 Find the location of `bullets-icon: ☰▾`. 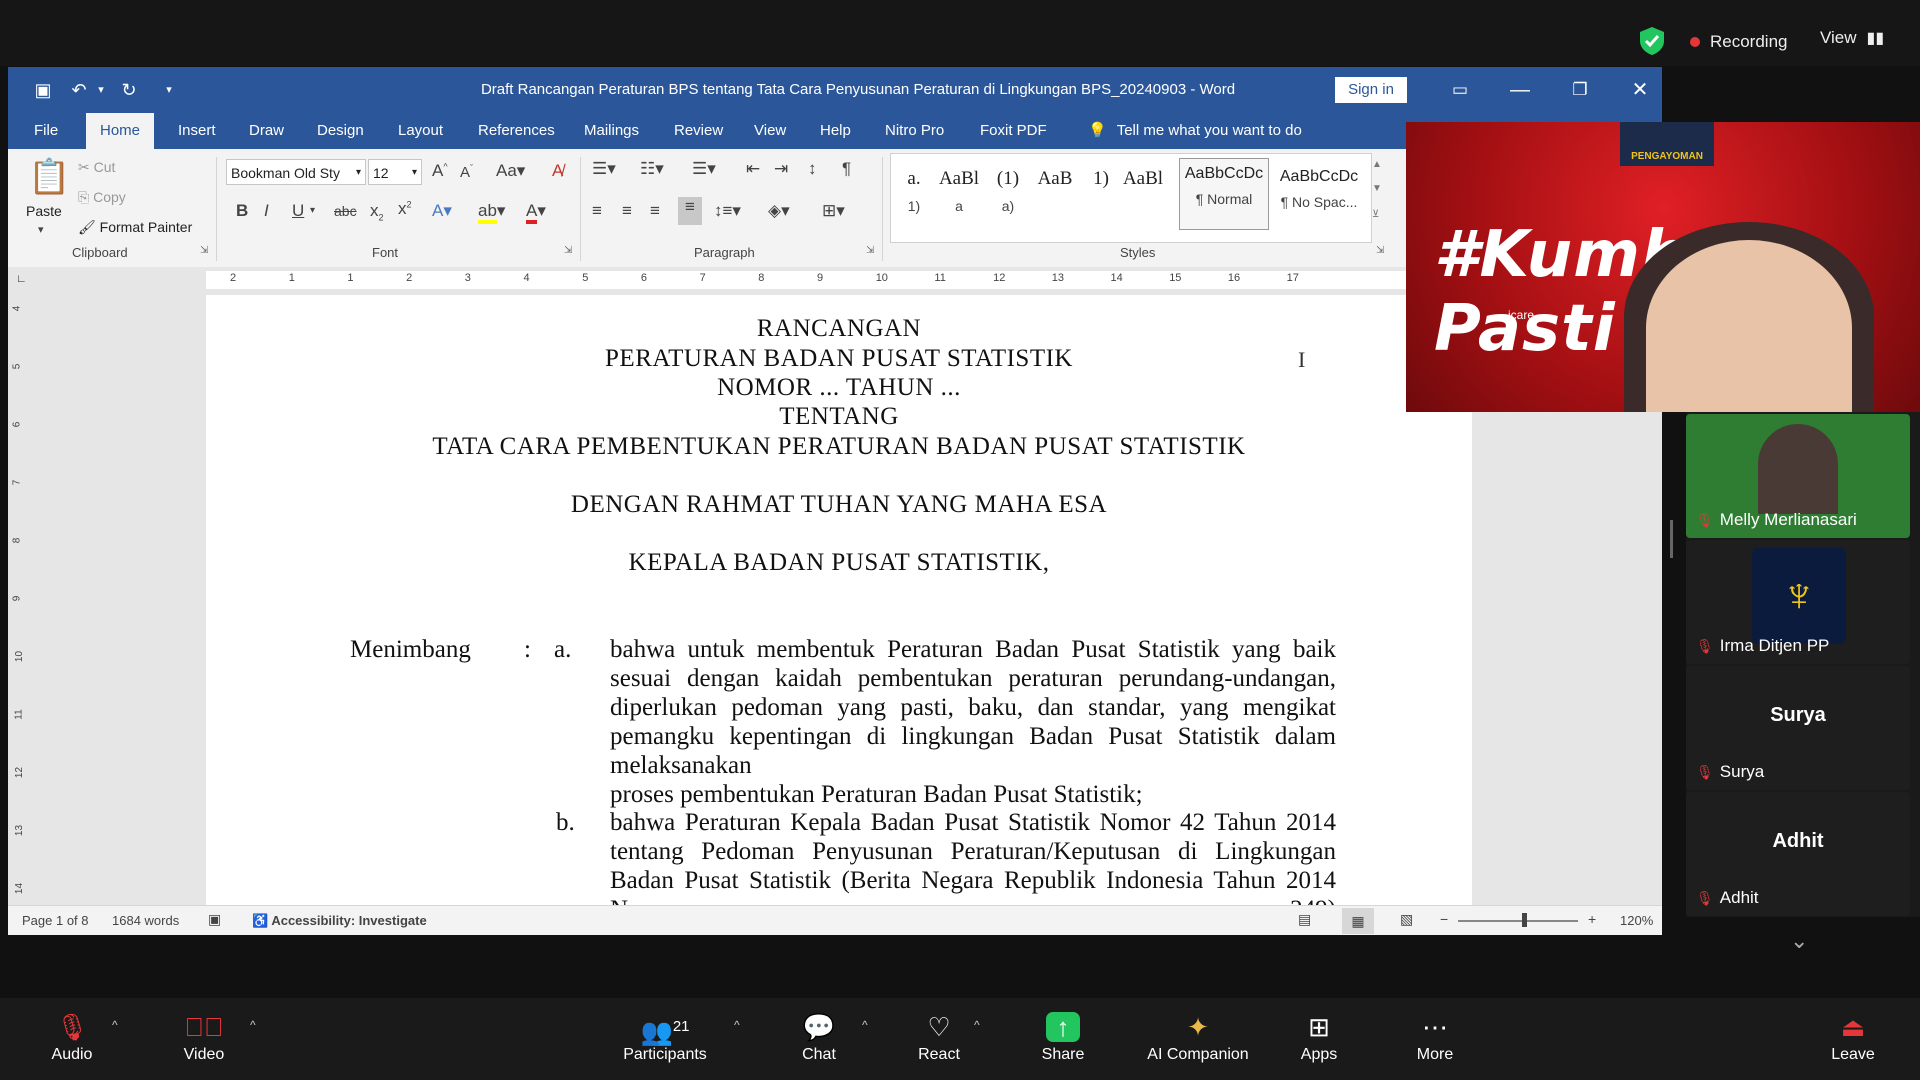

bullets-icon: ☰▾ is located at coordinates (604, 169).